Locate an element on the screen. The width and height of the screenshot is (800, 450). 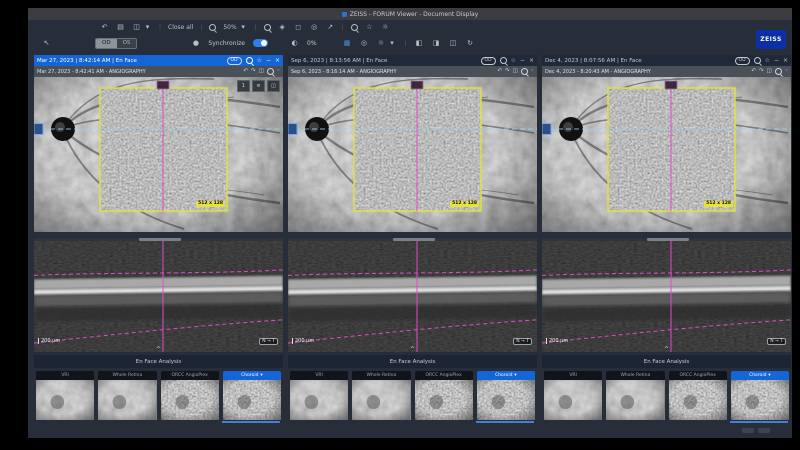
snapshot-icon: ◫ is located at coordinates (273, 86).